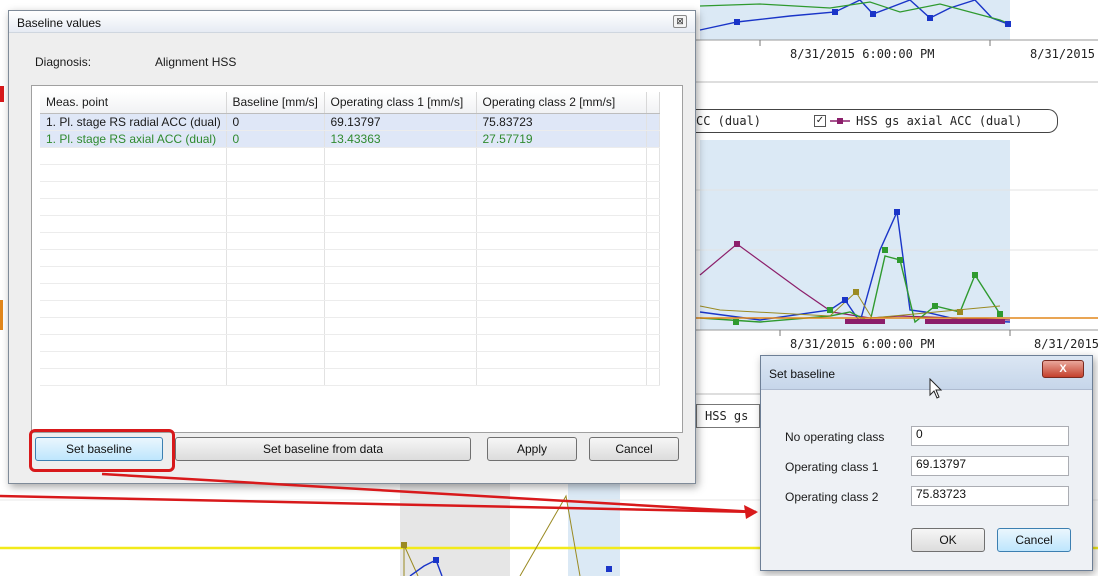  I want to click on close-icon: ⊠, so click(680, 21).